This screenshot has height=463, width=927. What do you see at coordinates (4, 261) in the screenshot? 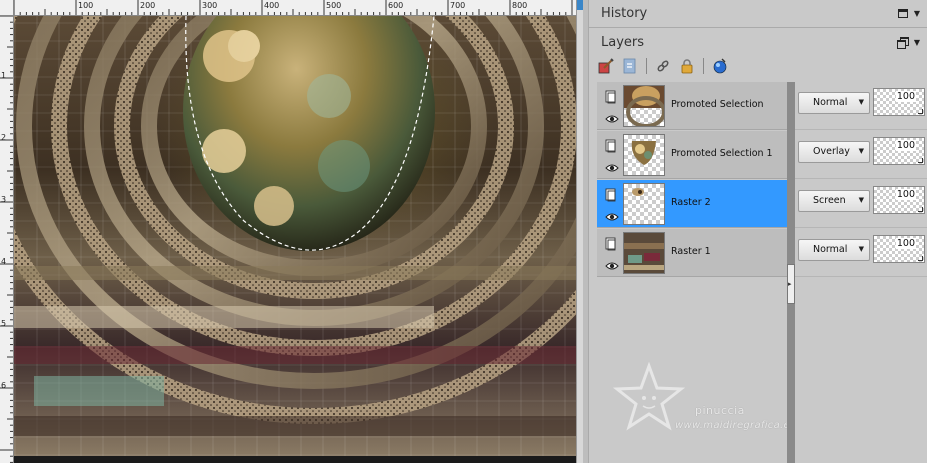
I see `ruler-label: 4` at bounding box center [4, 261].